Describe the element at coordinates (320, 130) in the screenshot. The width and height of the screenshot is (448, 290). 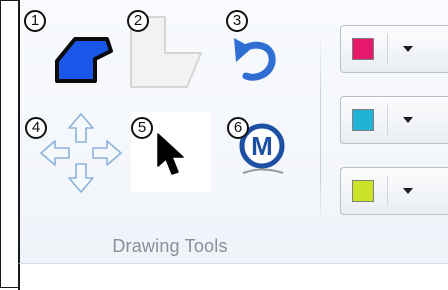
I see `group-separator` at that location.